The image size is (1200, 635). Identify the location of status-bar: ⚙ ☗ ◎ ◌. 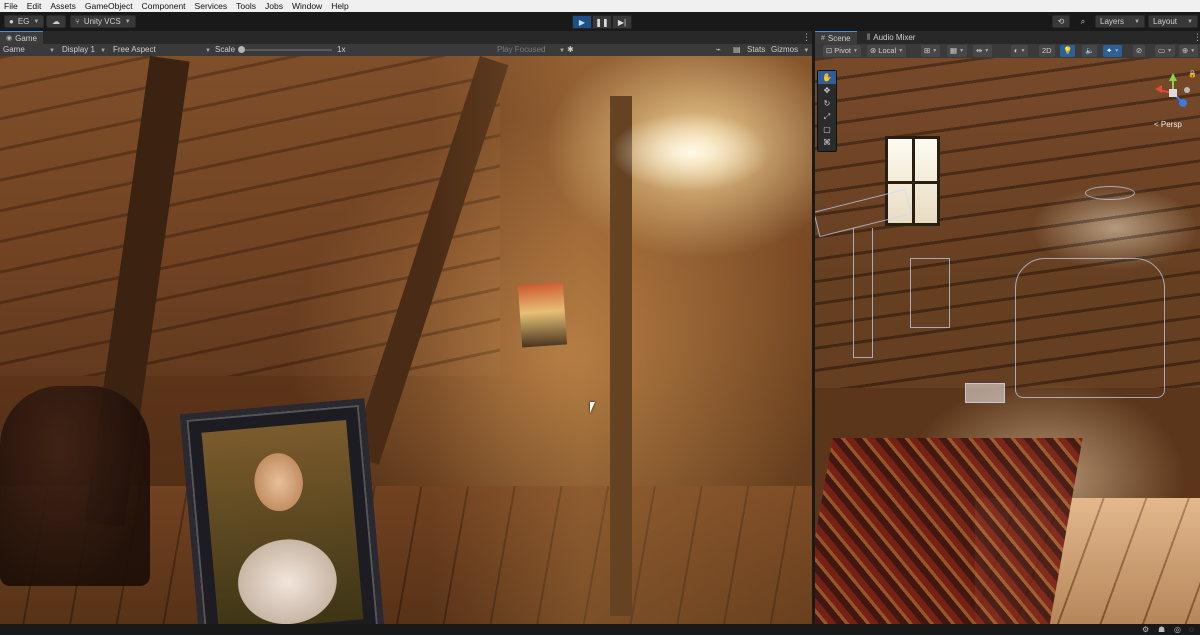
(600, 629).